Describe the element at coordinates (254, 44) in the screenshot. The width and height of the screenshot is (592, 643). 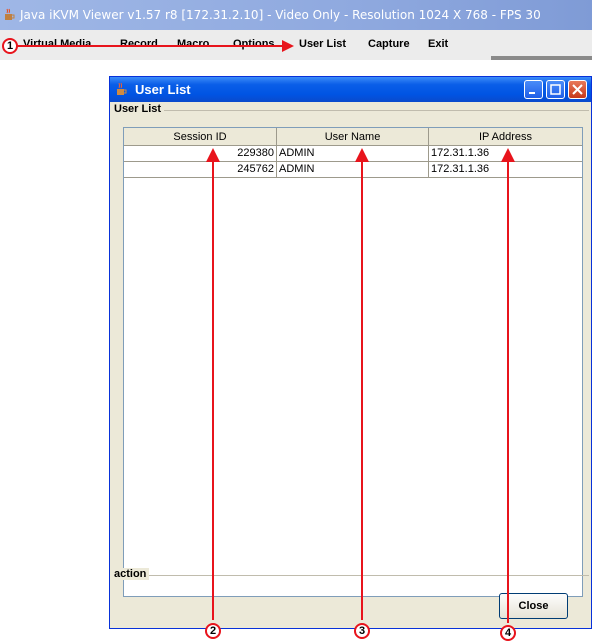
I see `menu-options: Options` at that location.